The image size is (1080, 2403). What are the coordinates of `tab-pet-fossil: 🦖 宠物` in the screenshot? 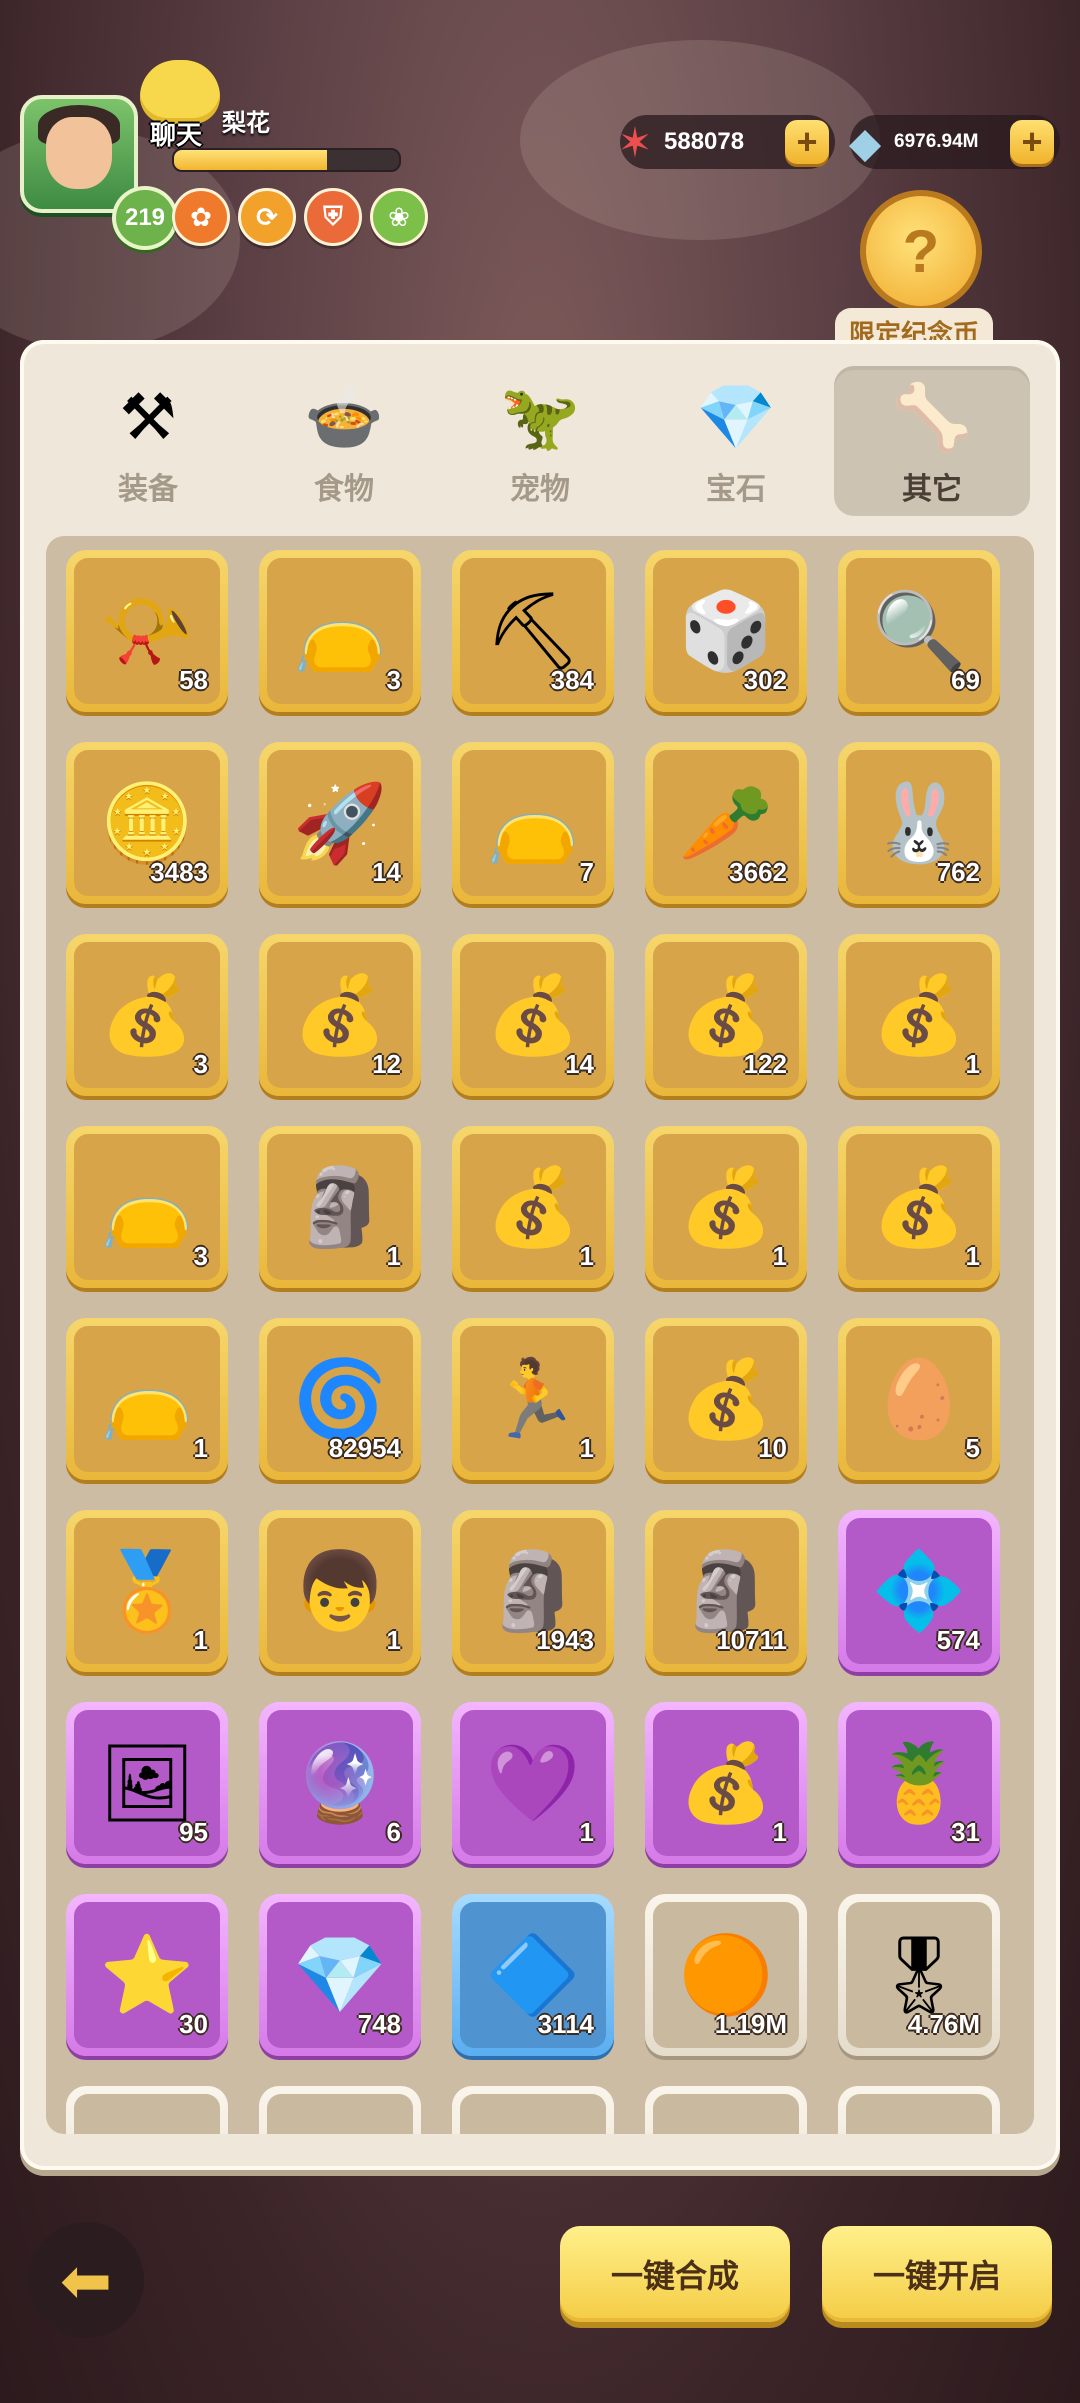 It's located at (540, 441).